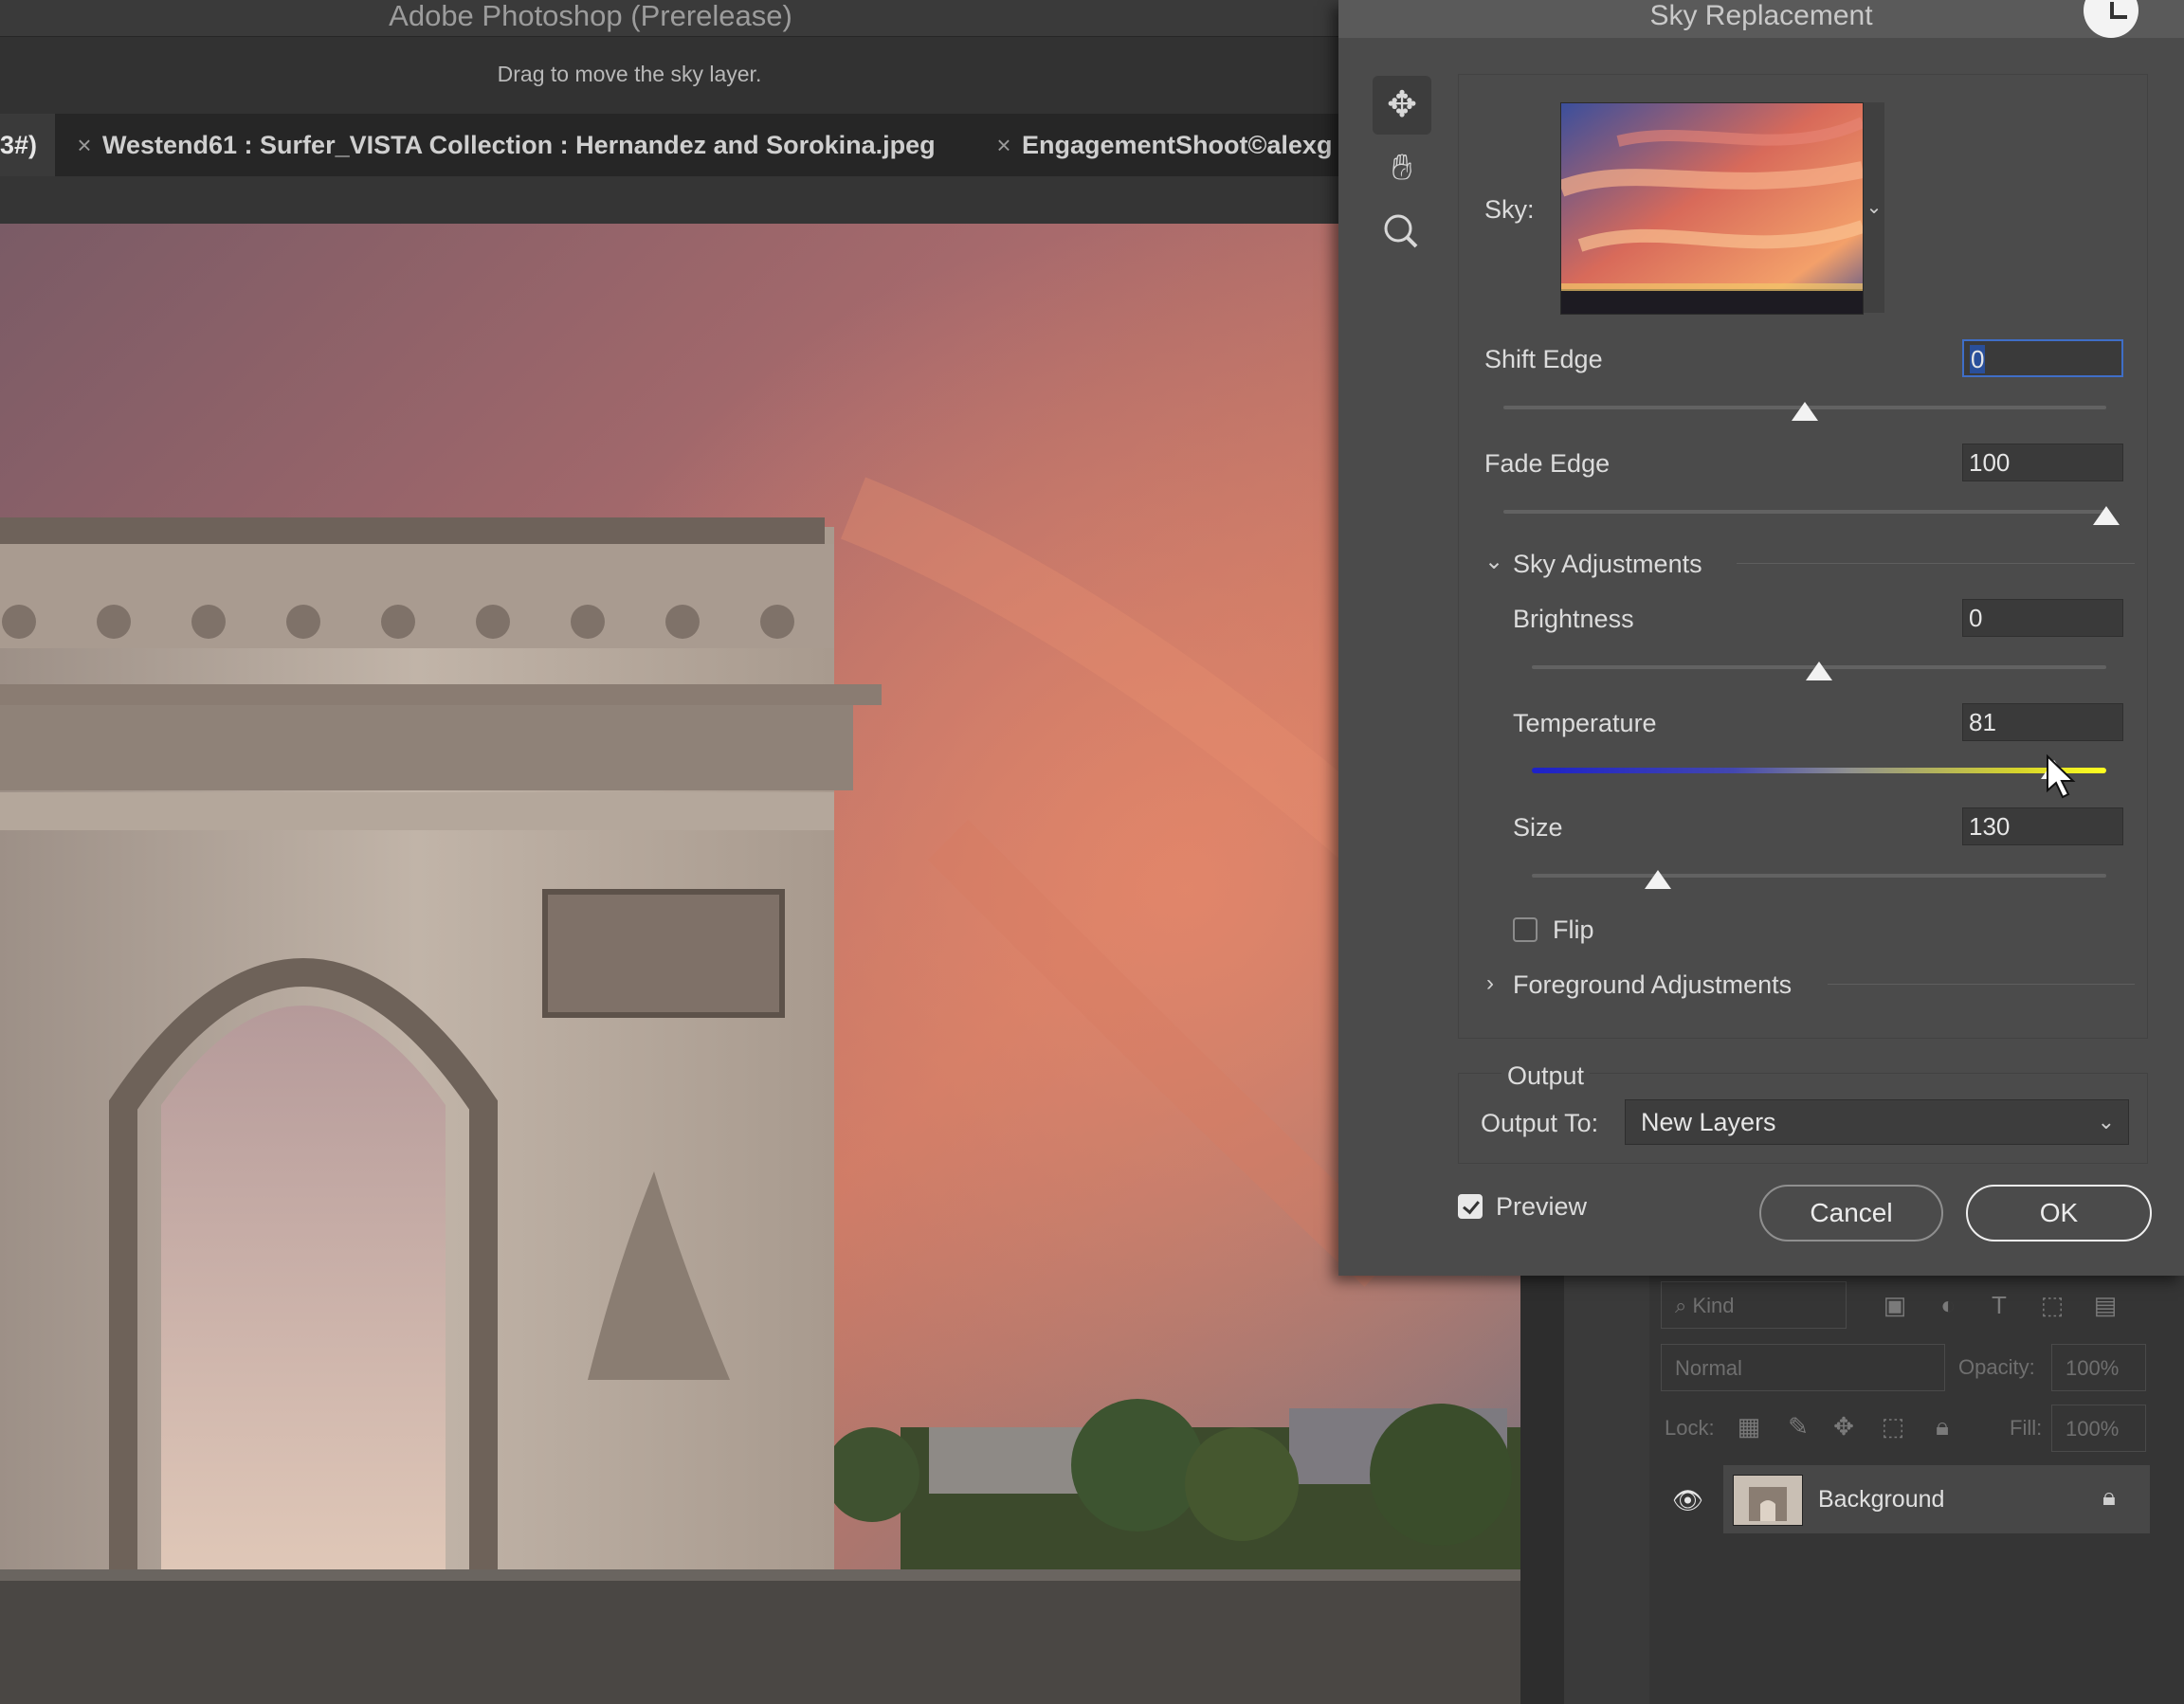  What do you see at coordinates (2109, 1496) in the screenshot?
I see `lock-icon: 🔒︎` at bounding box center [2109, 1496].